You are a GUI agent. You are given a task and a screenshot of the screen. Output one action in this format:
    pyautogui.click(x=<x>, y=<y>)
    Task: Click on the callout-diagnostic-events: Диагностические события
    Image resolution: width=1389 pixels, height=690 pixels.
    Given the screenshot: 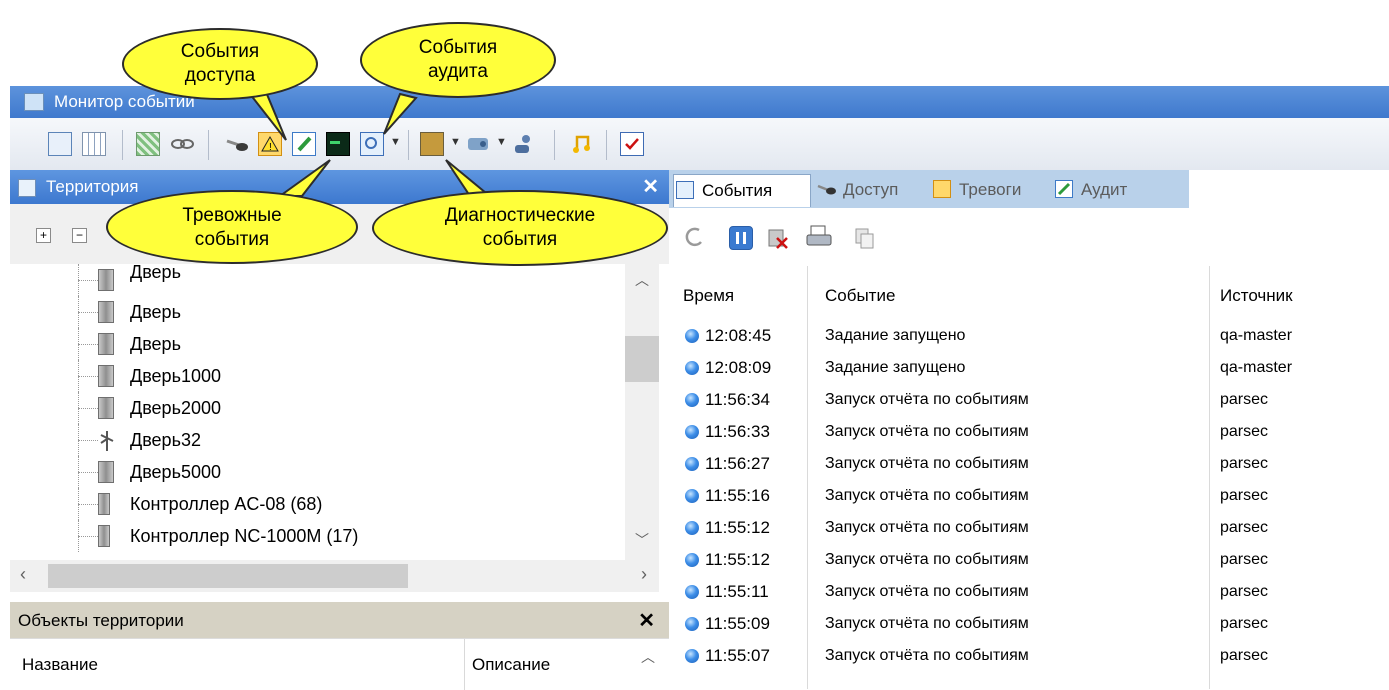 What is the action you would take?
    pyautogui.click(x=520, y=228)
    